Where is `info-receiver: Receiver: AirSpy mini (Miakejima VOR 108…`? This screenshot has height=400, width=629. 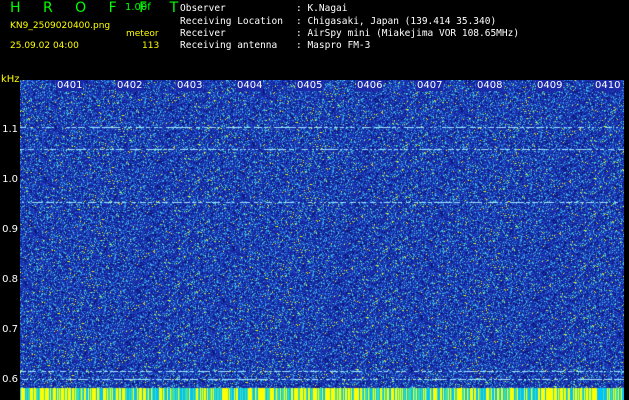 info-receiver: Receiver: AirSpy mini (Miakejima VOR 108… is located at coordinates (350, 33).